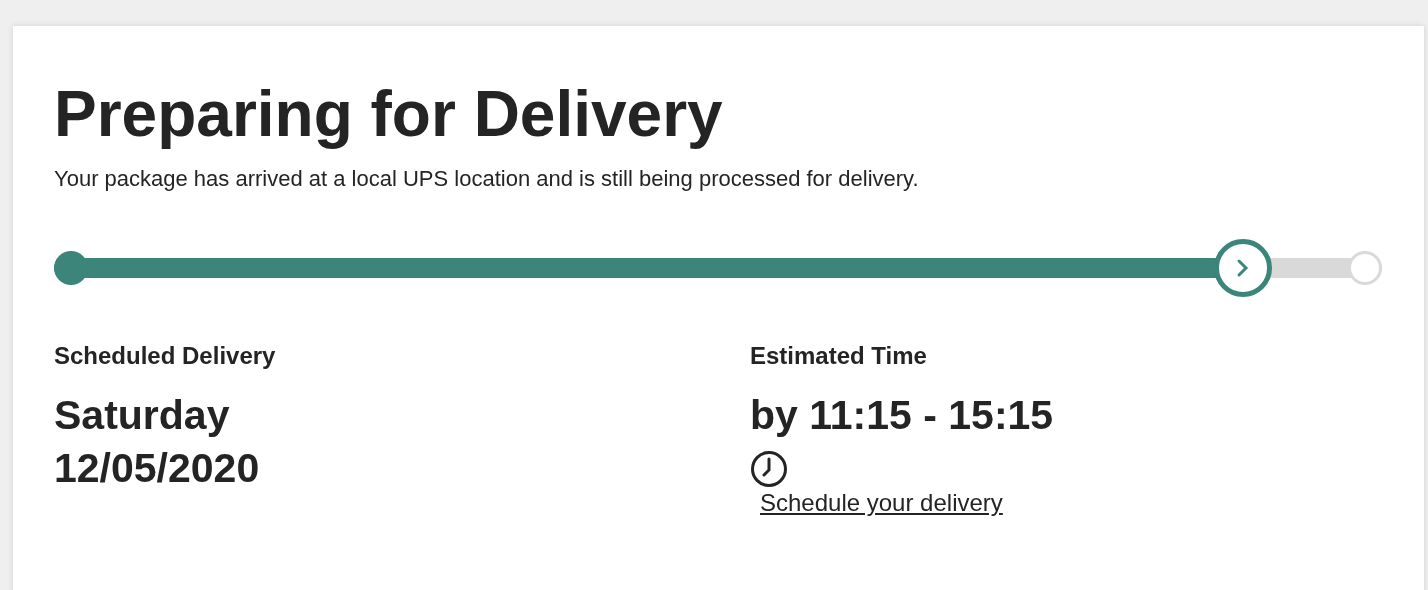  What do you see at coordinates (769, 469) in the screenshot?
I see `clock-icon` at bounding box center [769, 469].